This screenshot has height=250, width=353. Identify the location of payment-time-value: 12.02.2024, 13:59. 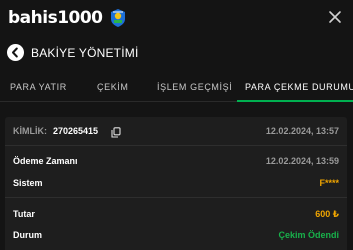
(302, 161).